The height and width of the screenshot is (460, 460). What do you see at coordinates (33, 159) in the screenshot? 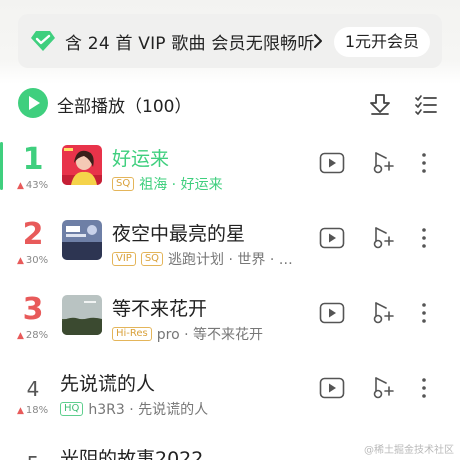
I see `rank-number: 1` at bounding box center [33, 159].